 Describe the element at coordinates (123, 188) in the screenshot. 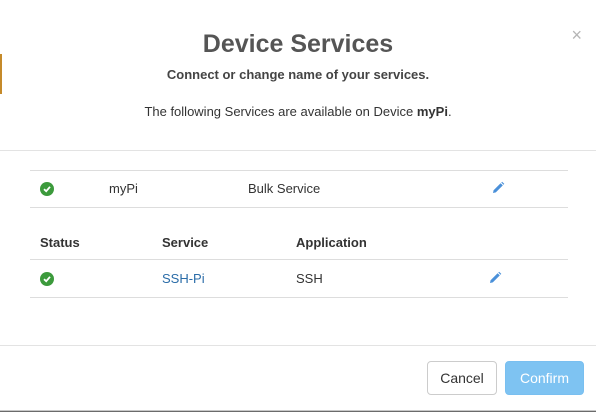

I see `device-row-name: myPi` at that location.